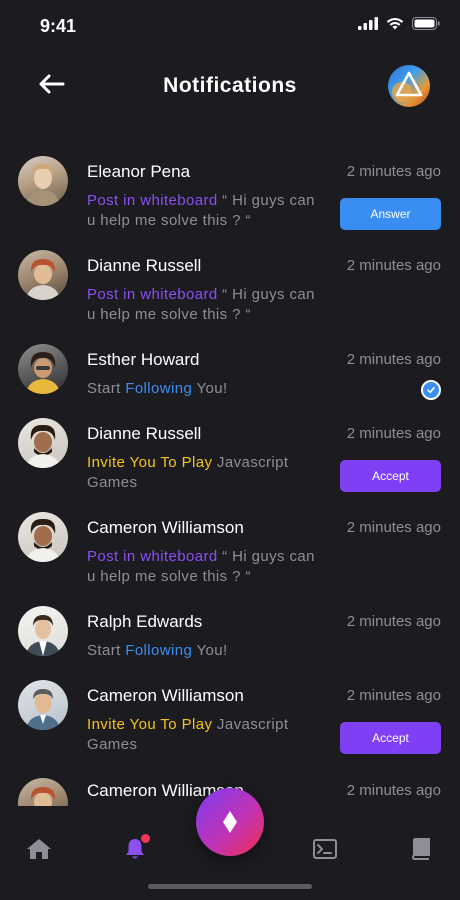 This screenshot has height=900, width=460. What do you see at coordinates (145, 838) in the screenshot?
I see `notification-dot` at bounding box center [145, 838].